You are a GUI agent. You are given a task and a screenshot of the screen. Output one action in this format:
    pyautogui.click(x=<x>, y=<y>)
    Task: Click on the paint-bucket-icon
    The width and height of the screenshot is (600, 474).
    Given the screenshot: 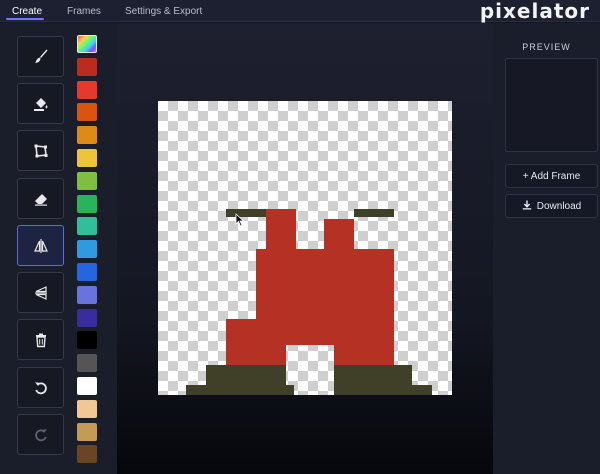 What is the action you would take?
    pyautogui.click(x=40, y=104)
    